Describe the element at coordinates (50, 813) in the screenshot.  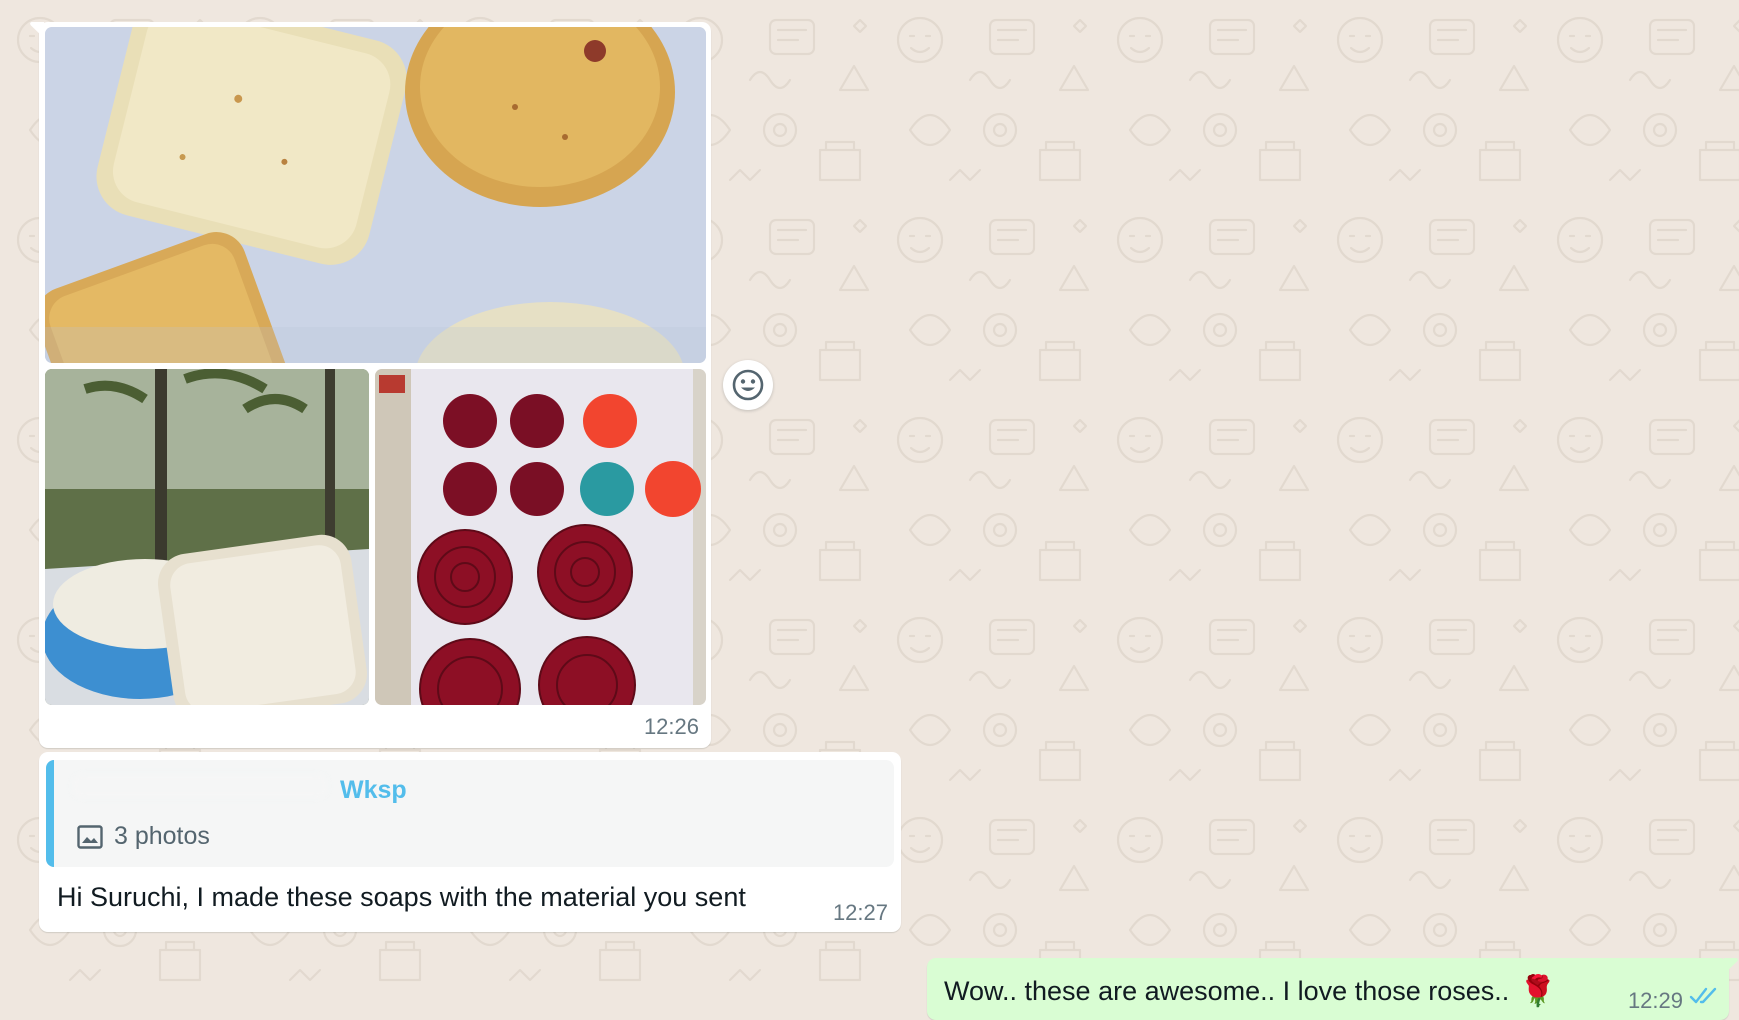
I see `quote-accent-bar` at that location.